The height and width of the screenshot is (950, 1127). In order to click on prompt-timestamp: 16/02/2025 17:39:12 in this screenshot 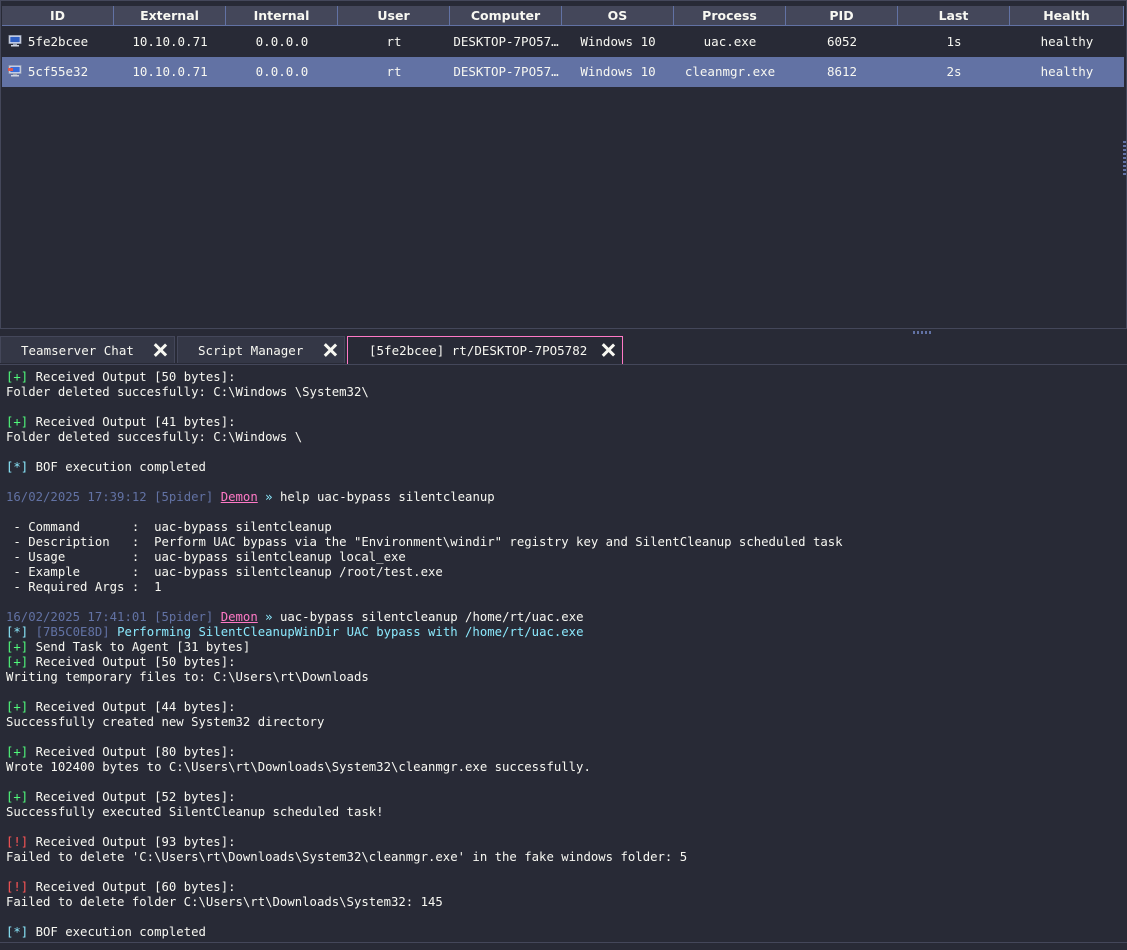, I will do `click(76, 497)`.